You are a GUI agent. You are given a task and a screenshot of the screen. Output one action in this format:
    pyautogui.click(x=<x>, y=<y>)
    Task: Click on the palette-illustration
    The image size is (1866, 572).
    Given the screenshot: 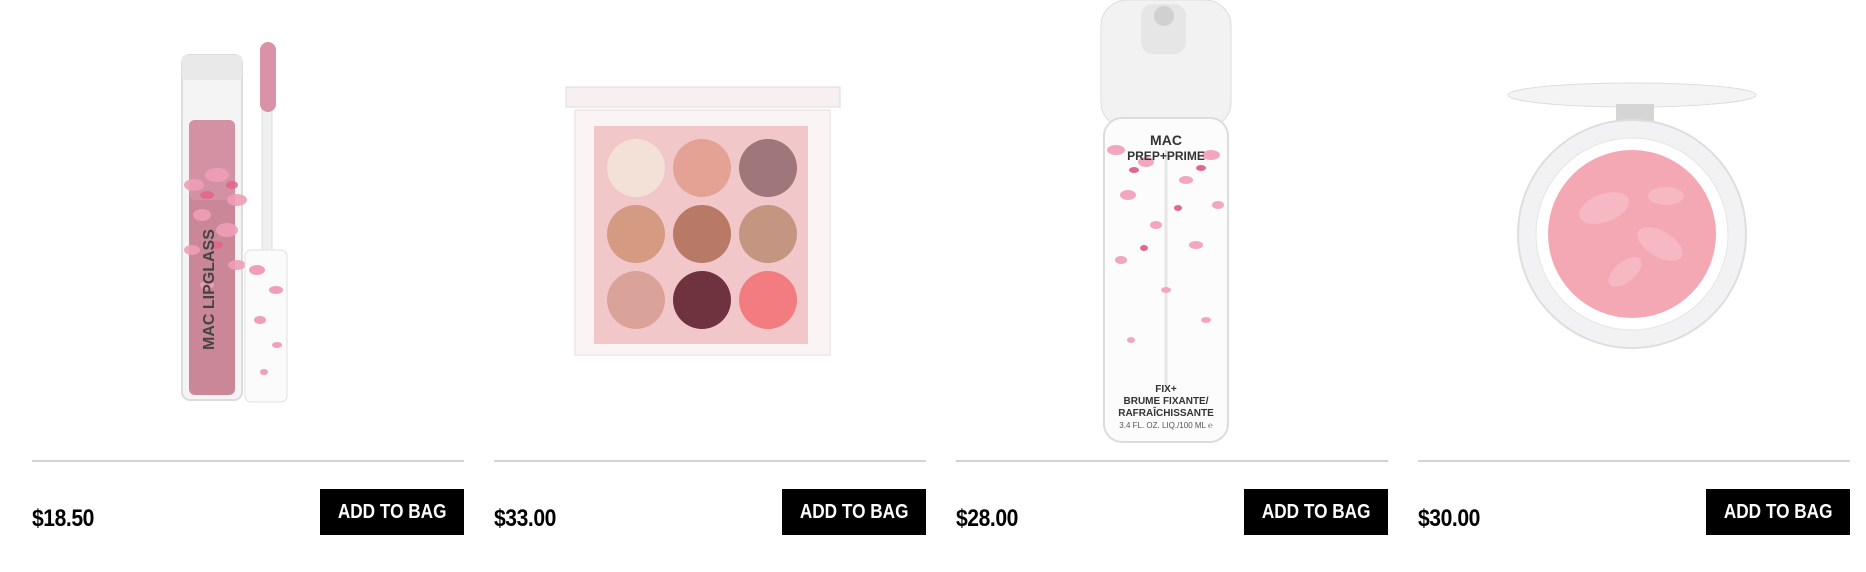 What is the action you would take?
    pyautogui.click(x=703, y=221)
    